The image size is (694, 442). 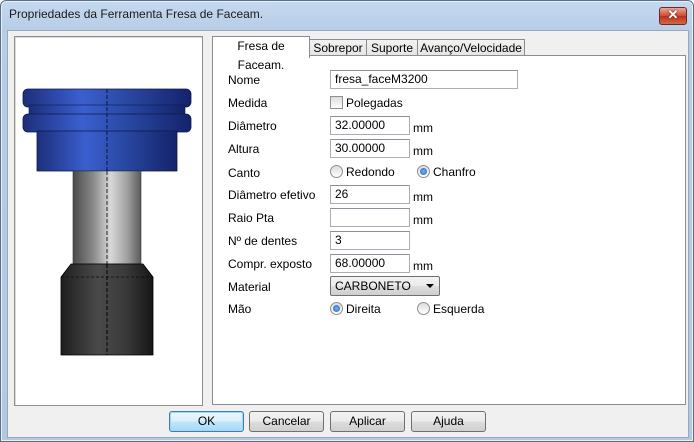 What do you see at coordinates (423, 197) in the screenshot?
I see `diametro-efetivo-unit: mm` at bounding box center [423, 197].